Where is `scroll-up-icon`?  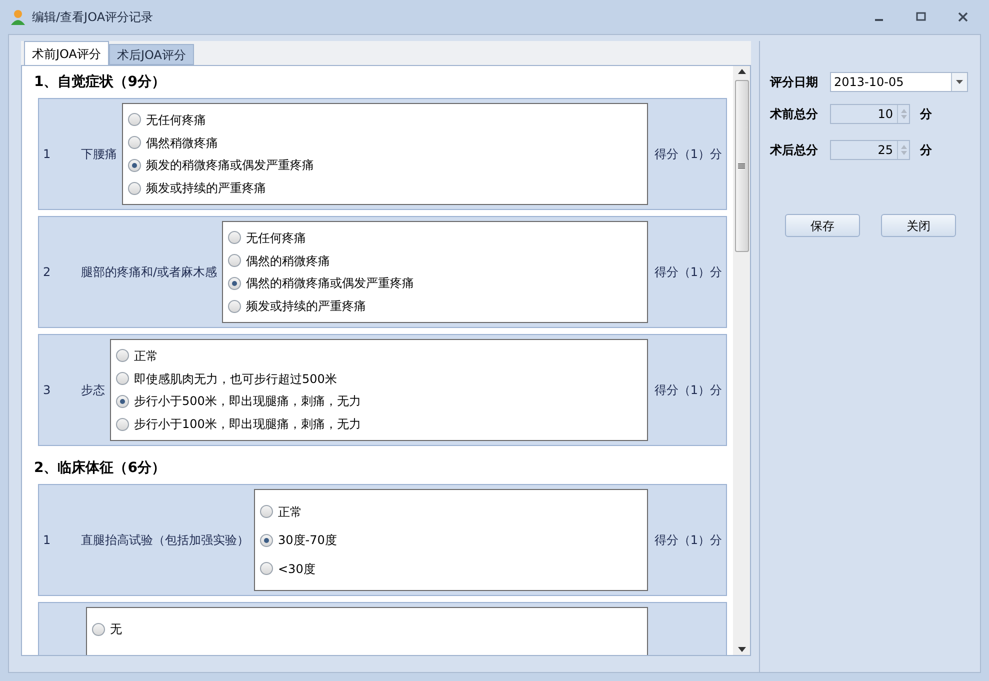
scroll-up-icon is located at coordinates (742, 71).